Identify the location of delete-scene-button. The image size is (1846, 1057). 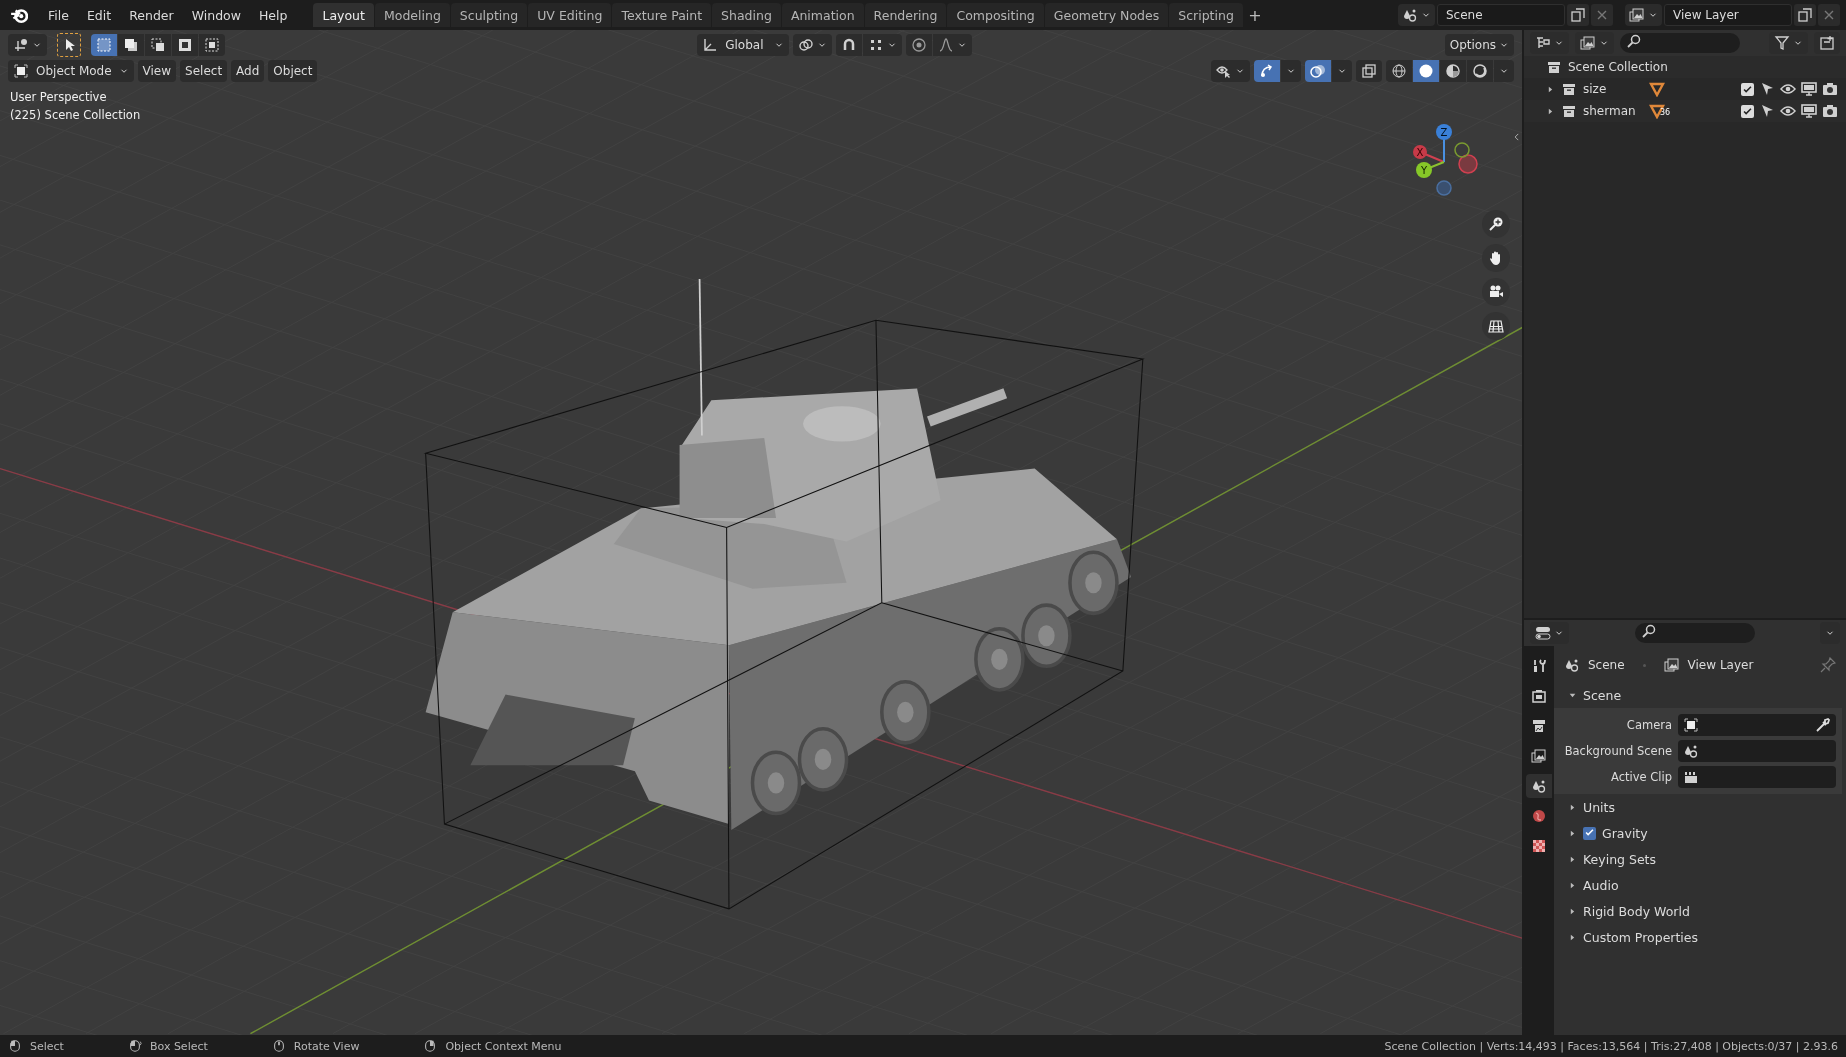
(1602, 15).